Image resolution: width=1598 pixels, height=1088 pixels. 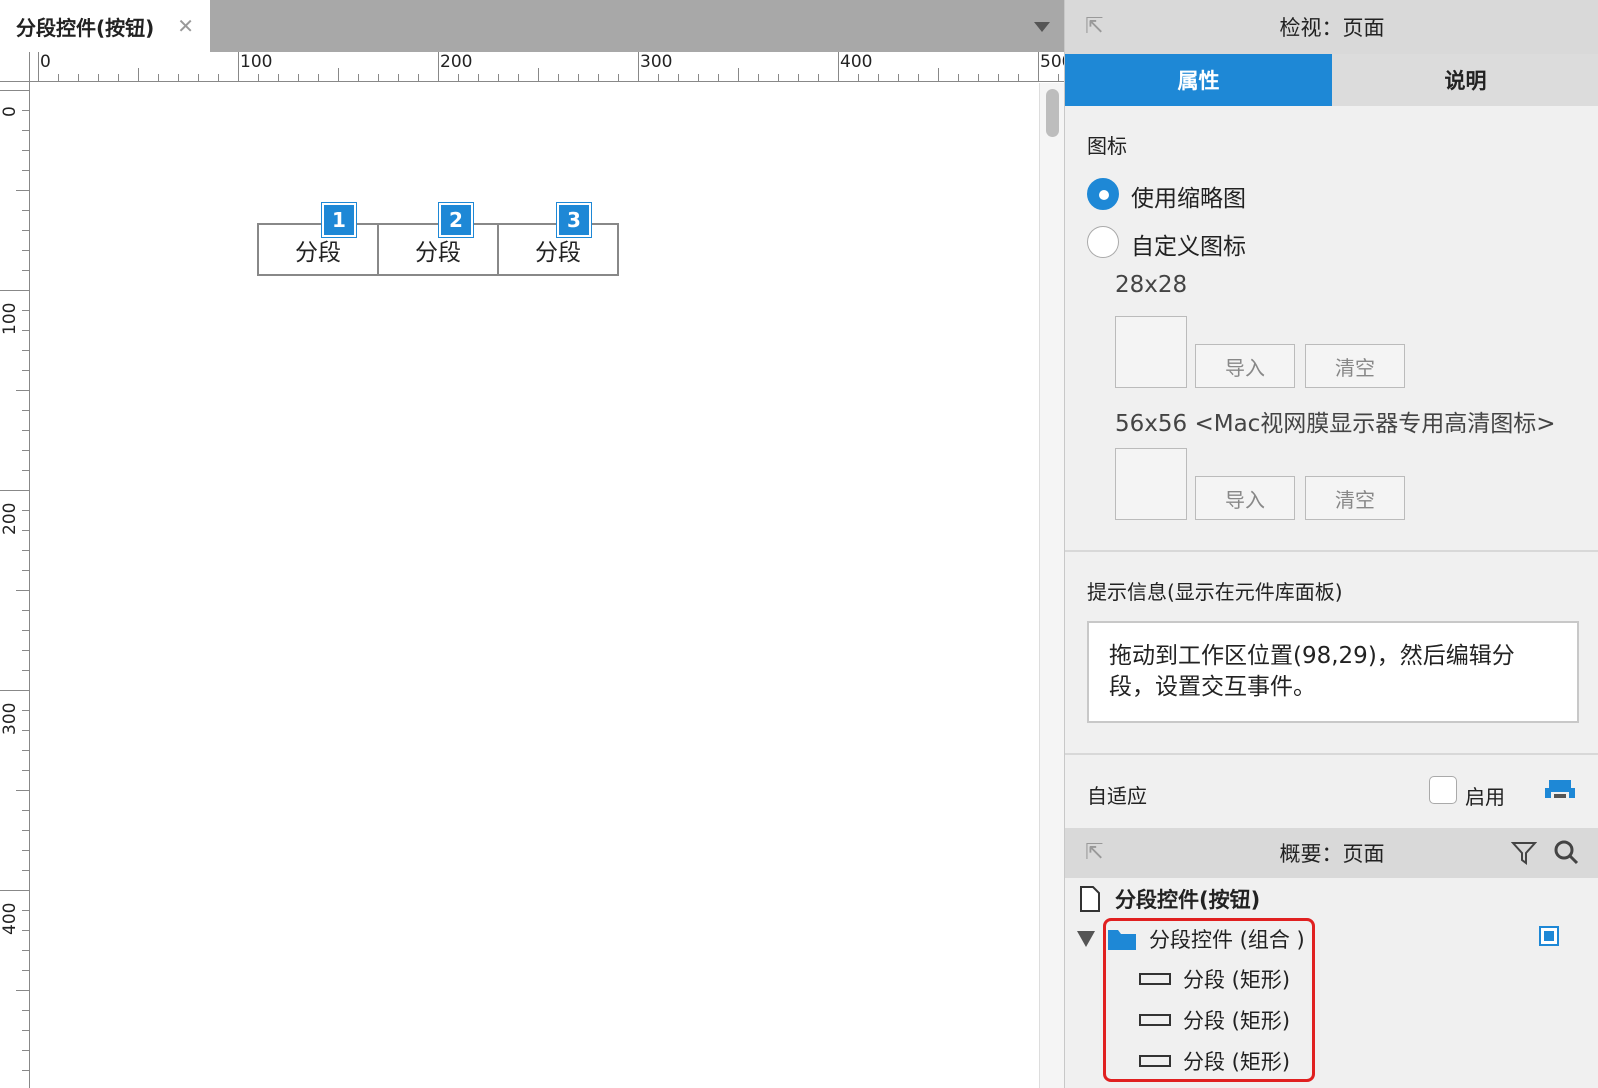 I want to click on chevron-down-icon, so click(x=1042, y=27).